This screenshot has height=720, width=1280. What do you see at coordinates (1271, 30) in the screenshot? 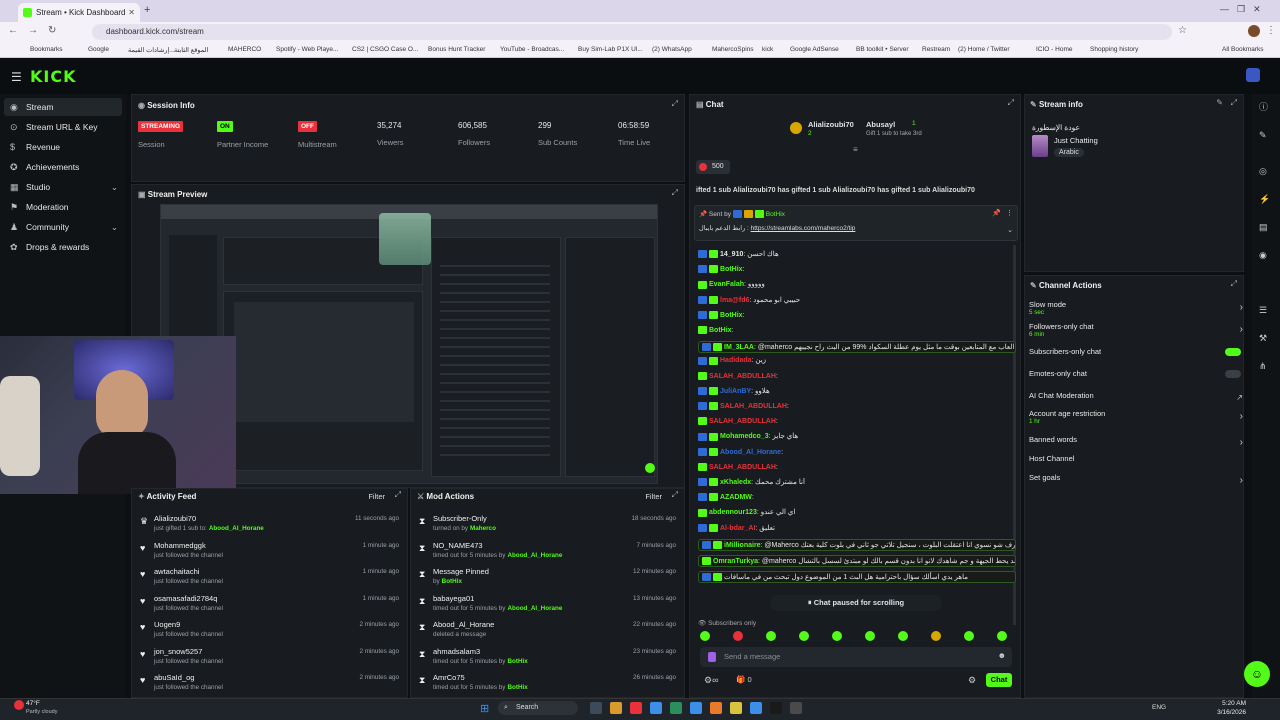
I see `menu-icon: ⋮` at bounding box center [1271, 30].